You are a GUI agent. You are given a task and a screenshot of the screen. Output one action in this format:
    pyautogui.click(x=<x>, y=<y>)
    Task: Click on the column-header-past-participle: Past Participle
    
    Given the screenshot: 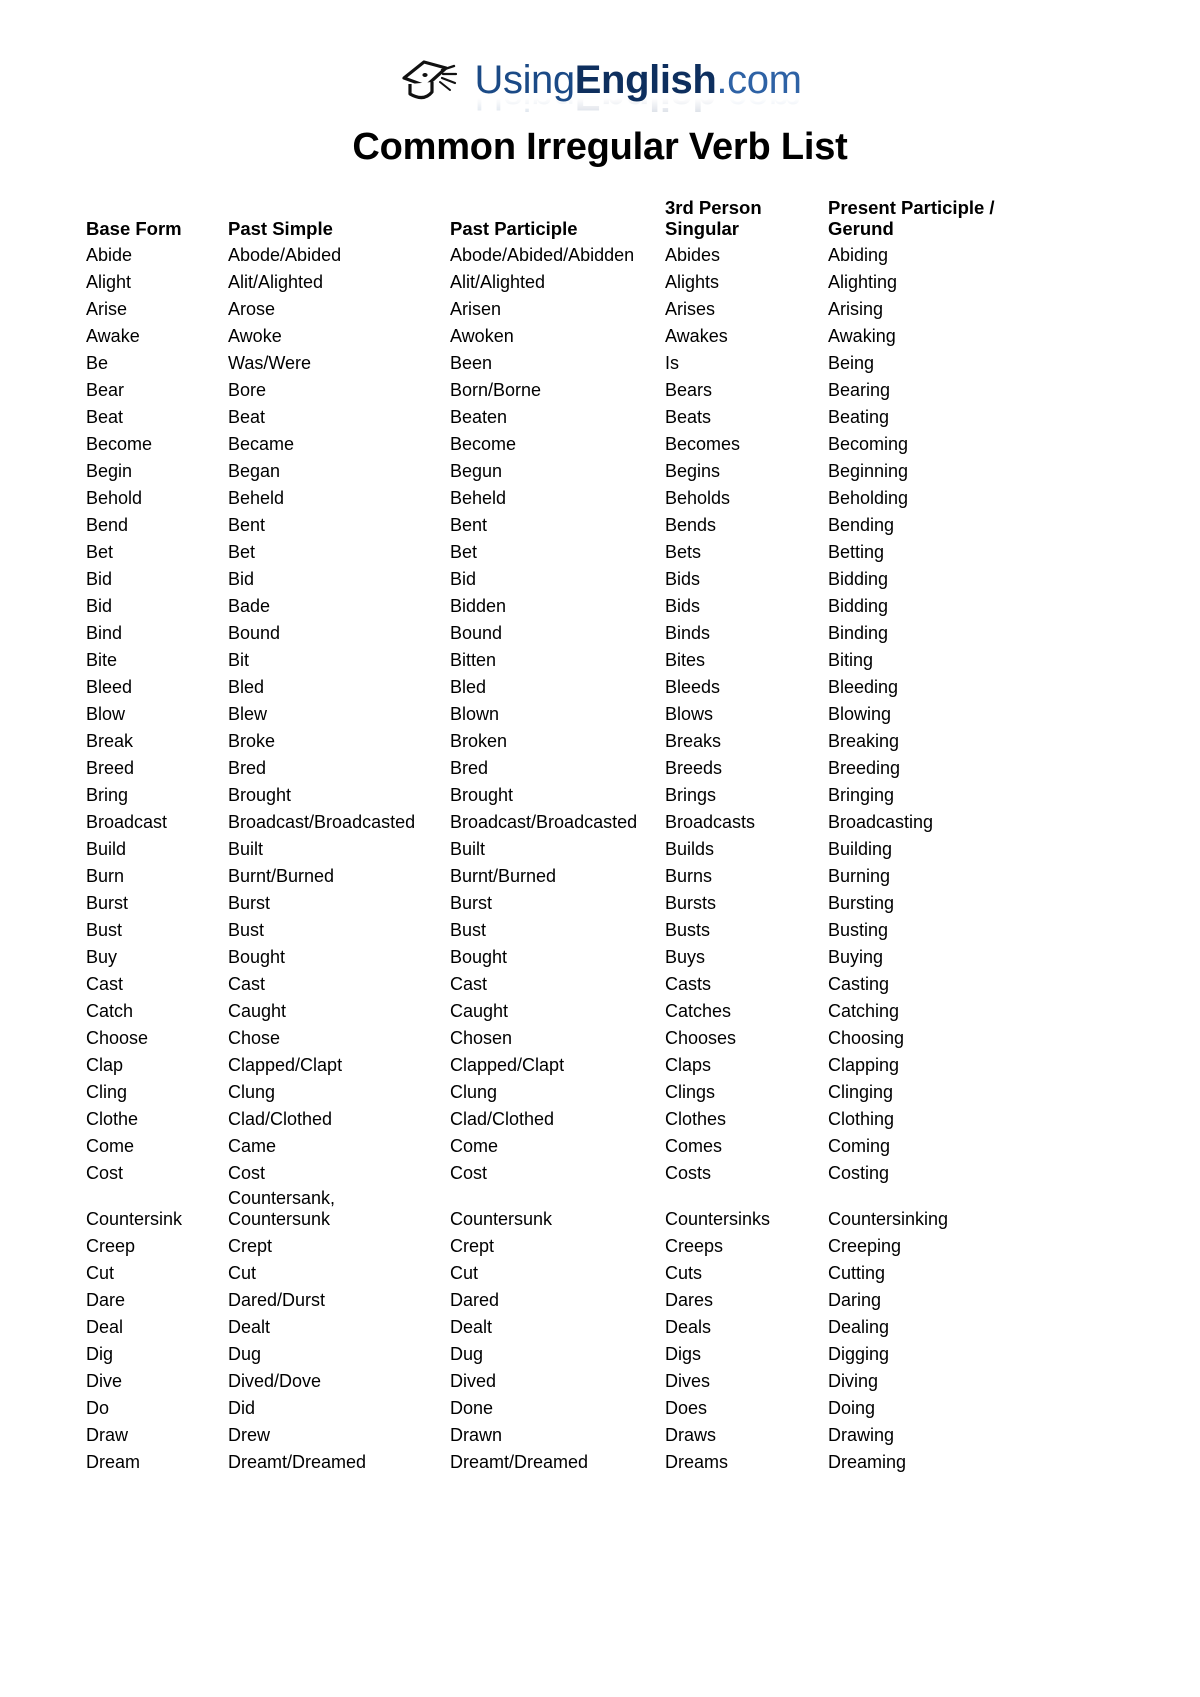 What is the action you would take?
    pyautogui.click(x=514, y=228)
    